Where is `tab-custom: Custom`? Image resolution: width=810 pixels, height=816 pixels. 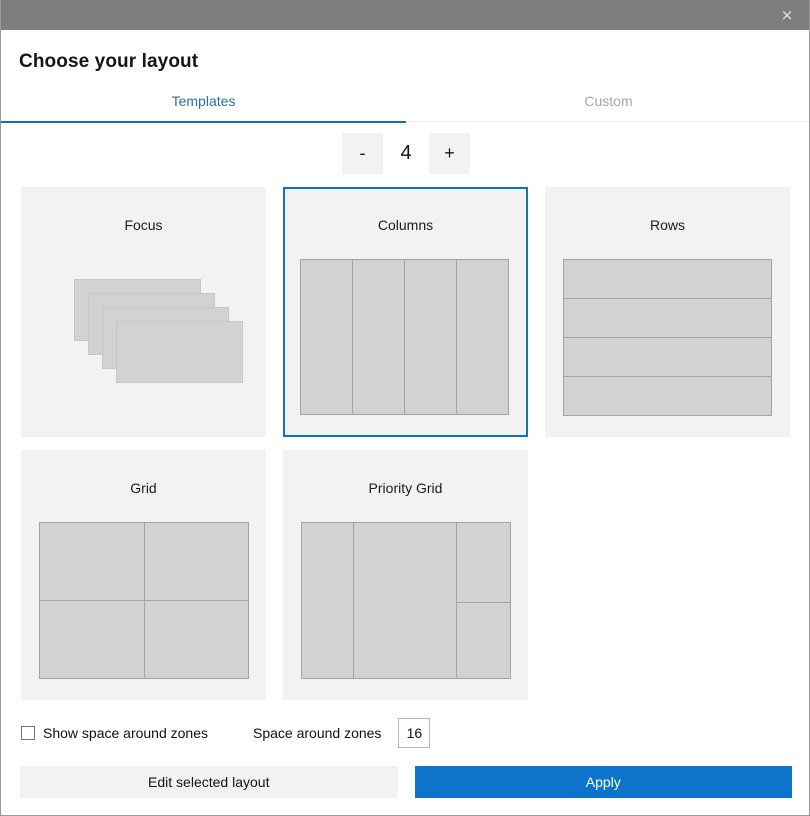
tab-custom: Custom is located at coordinates (607, 106).